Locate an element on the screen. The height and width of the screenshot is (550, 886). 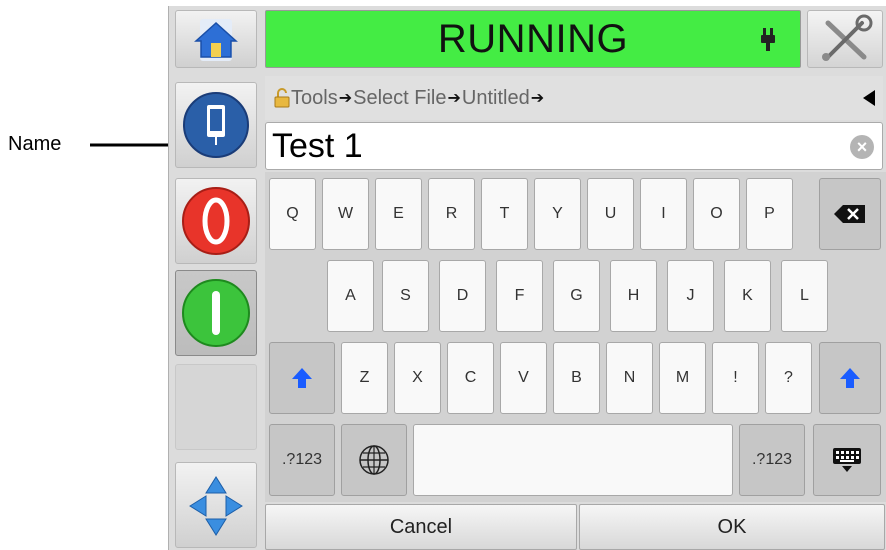
backspace-key is located at coordinates (850, 214).